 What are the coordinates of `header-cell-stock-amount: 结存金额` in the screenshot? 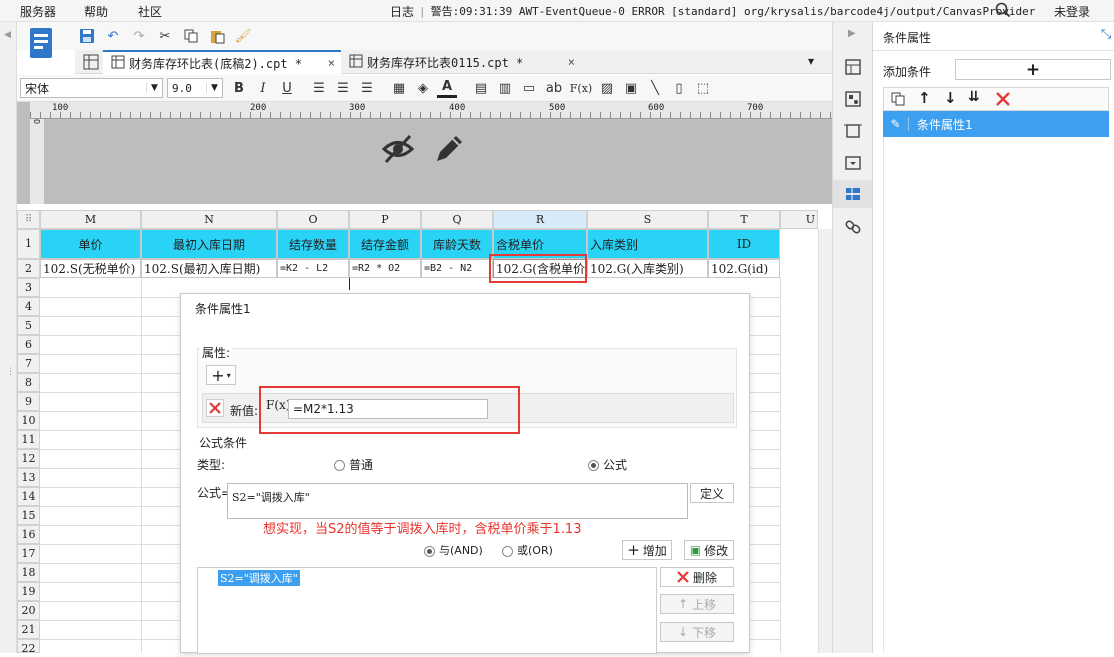 It's located at (385, 244).